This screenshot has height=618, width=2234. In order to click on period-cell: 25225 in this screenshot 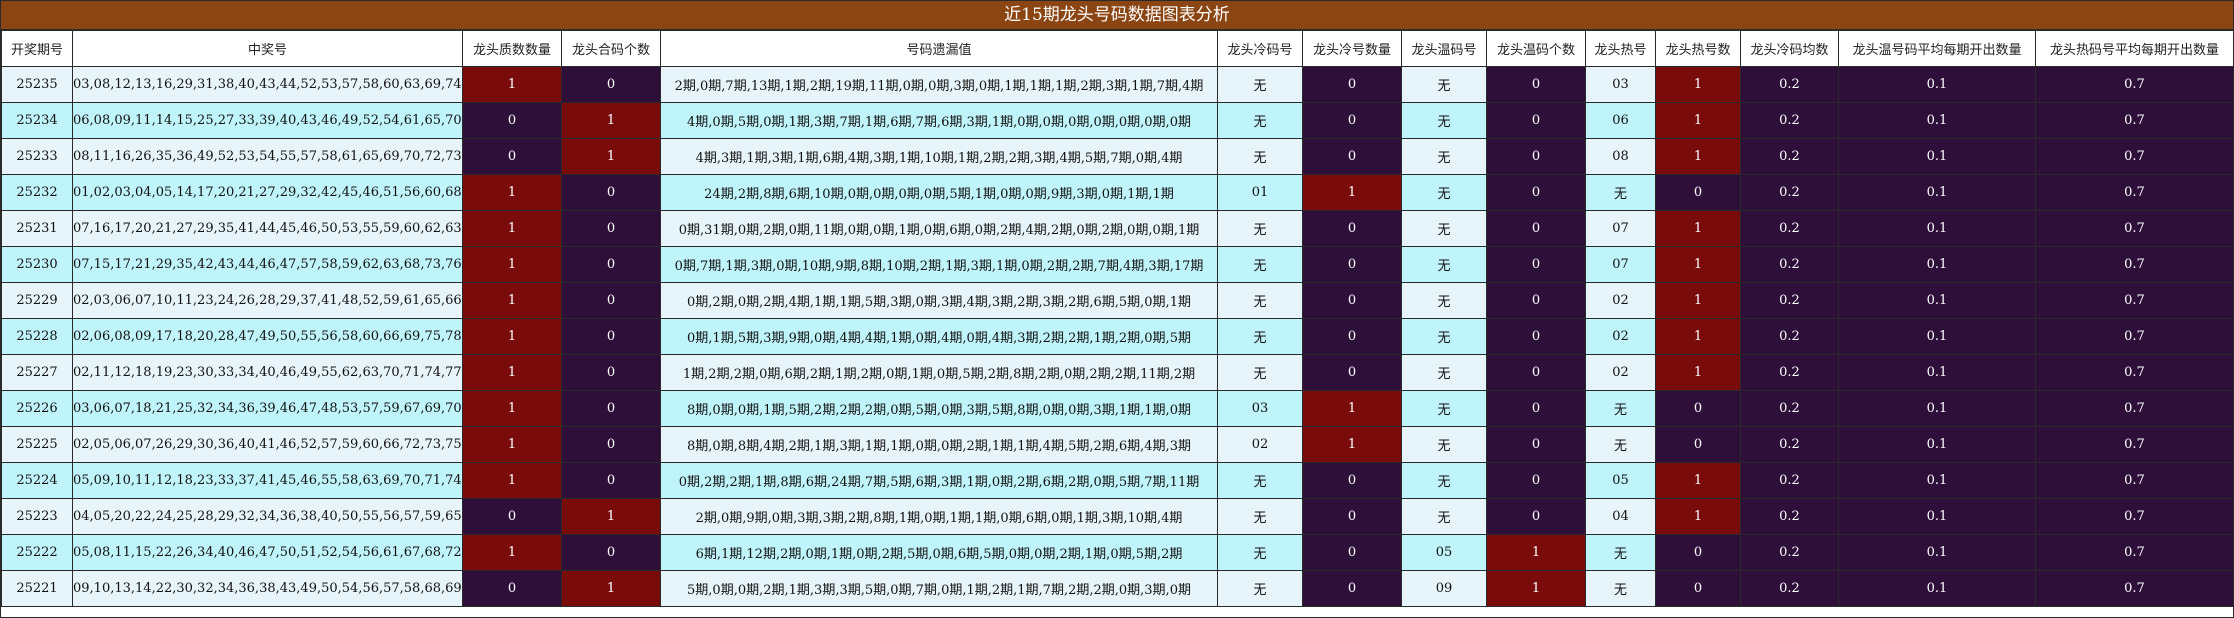, I will do `click(37, 444)`.